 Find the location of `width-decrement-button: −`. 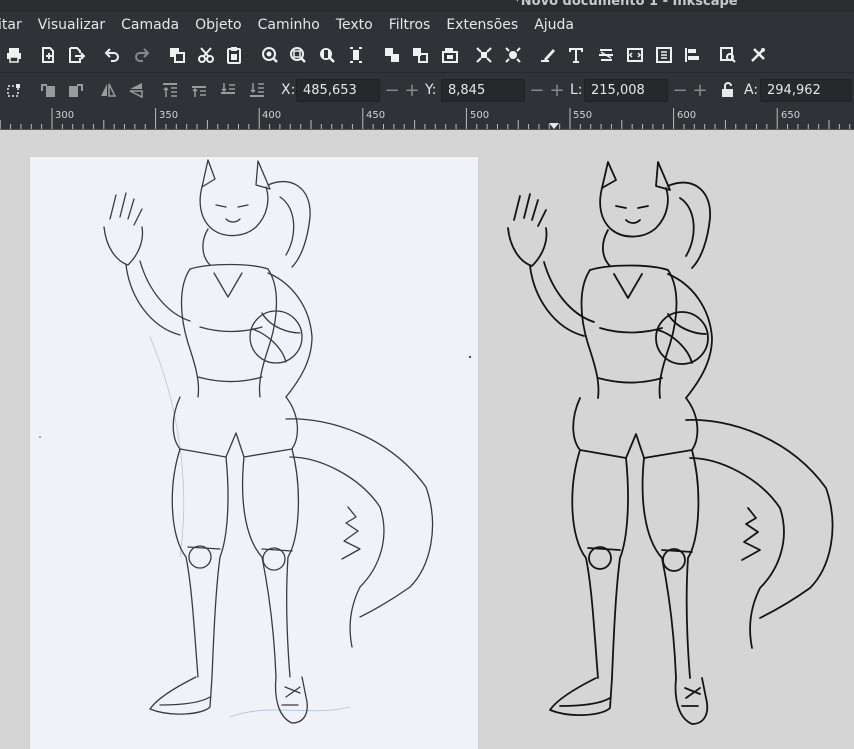

width-decrement-button: − is located at coordinates (680, 90).